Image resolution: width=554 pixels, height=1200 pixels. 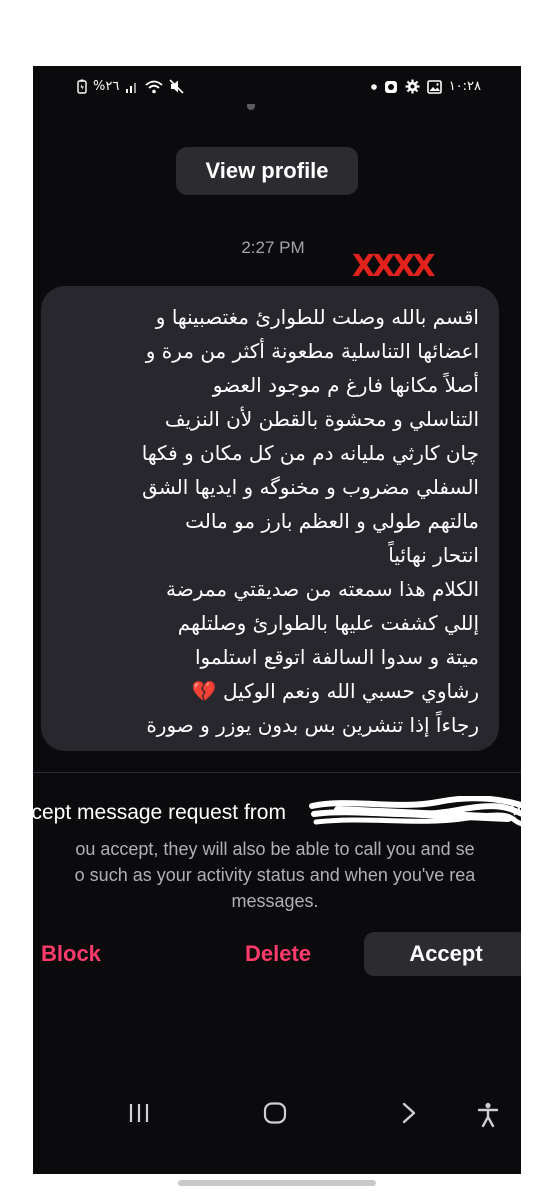 What do you see at coordinates (277, 1183) in the screenshot?
I see `home-indicator` at bounding box center [277, 1183].